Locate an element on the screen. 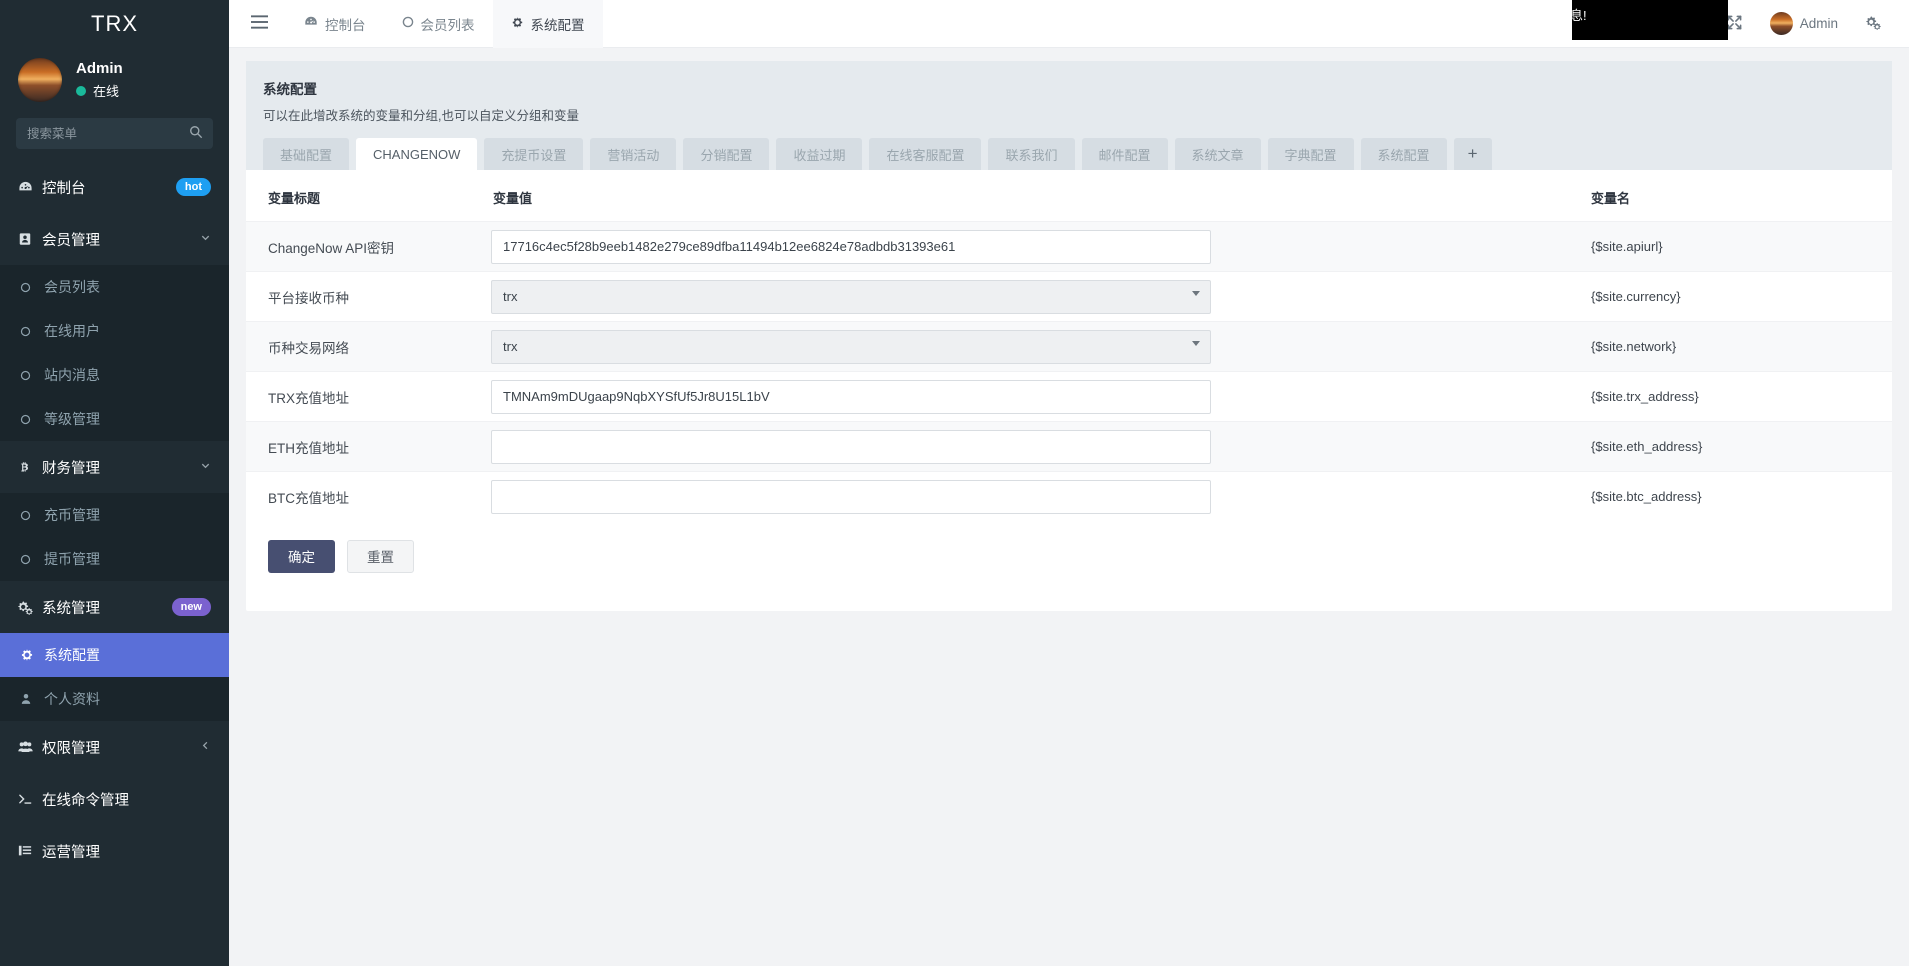  sidebar-item-online-command-management: 在线命令管理 is located at coordinates (114, 799).